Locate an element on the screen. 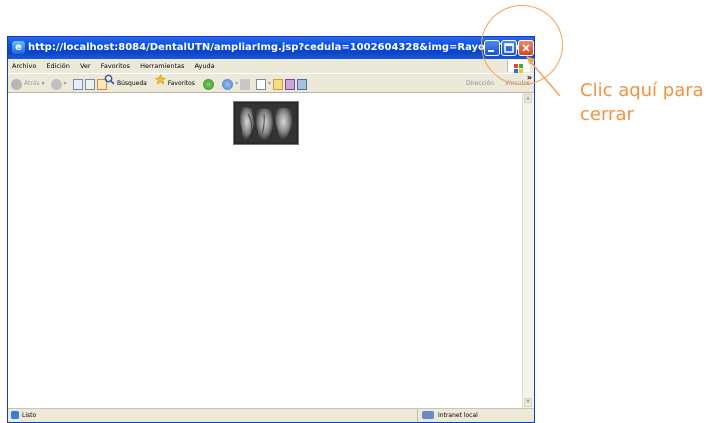 The image size is (728, 423). callout-text: Clic aquí para cerrar is located at coordinates (642, 102).